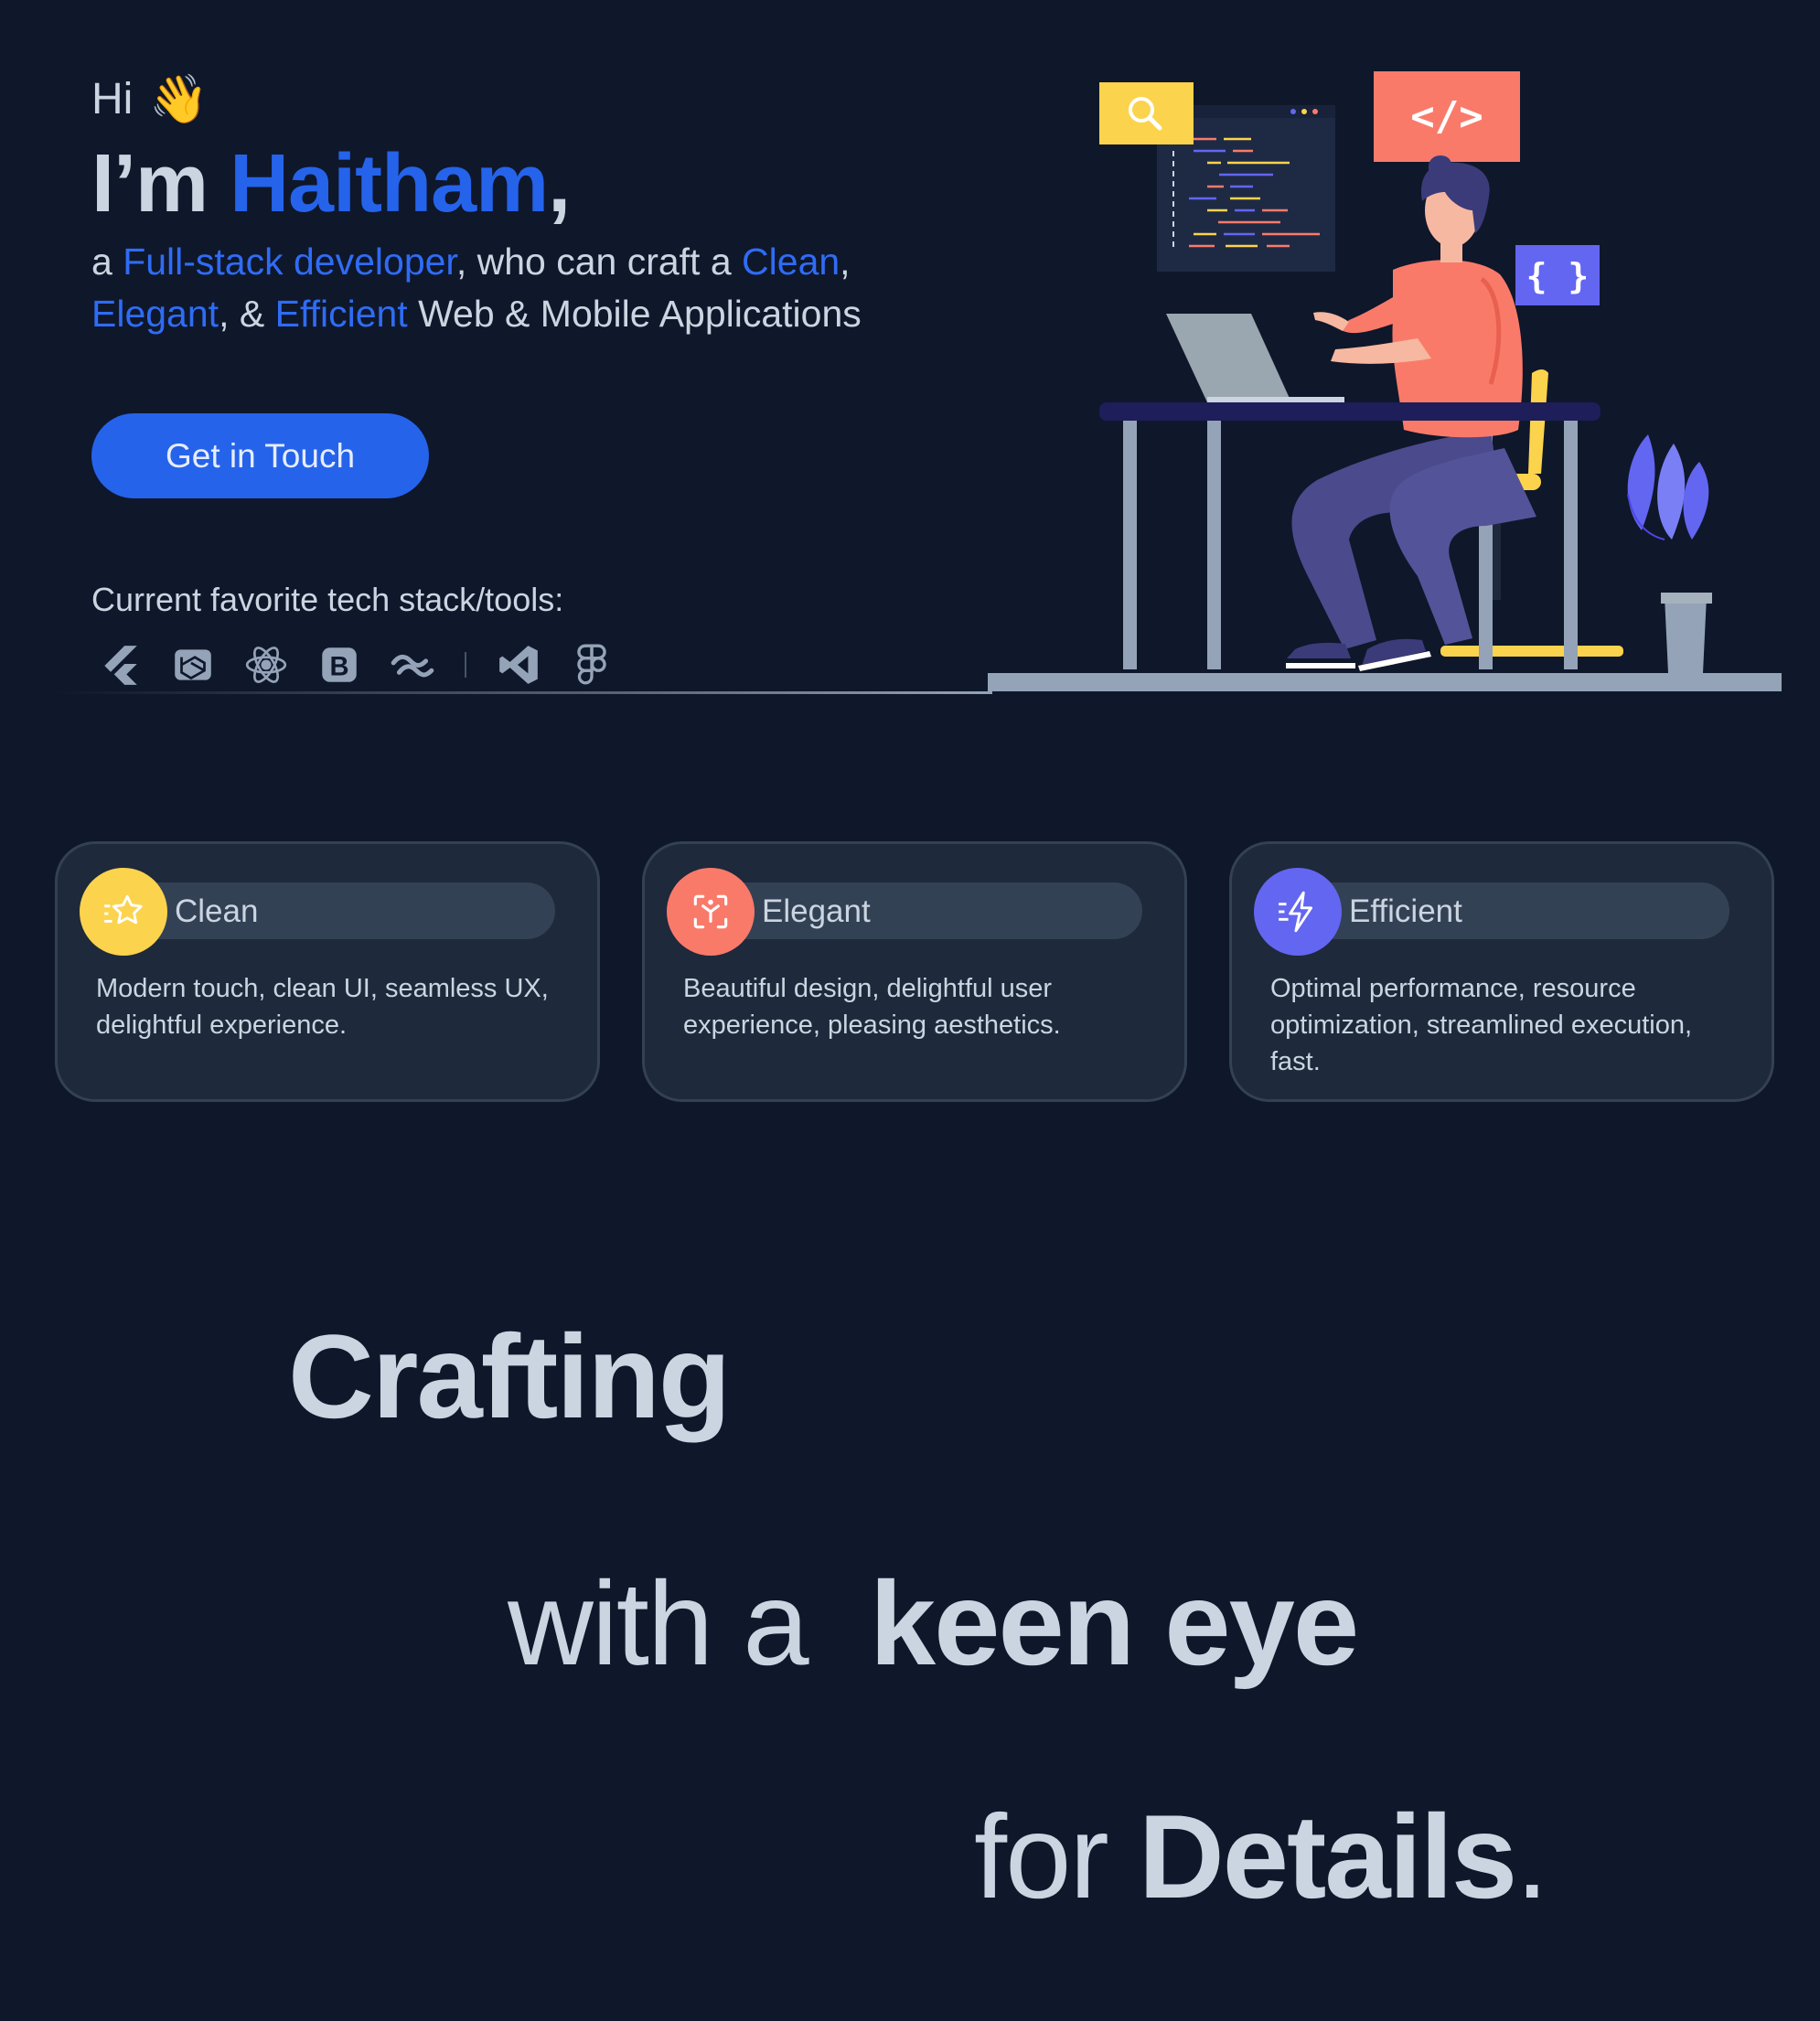 The height and width of the screenshot is (2021, 1820). Describe the element at coordinates (1327, 1856) in the screenshot. I see `statement-details: Details` at that location.